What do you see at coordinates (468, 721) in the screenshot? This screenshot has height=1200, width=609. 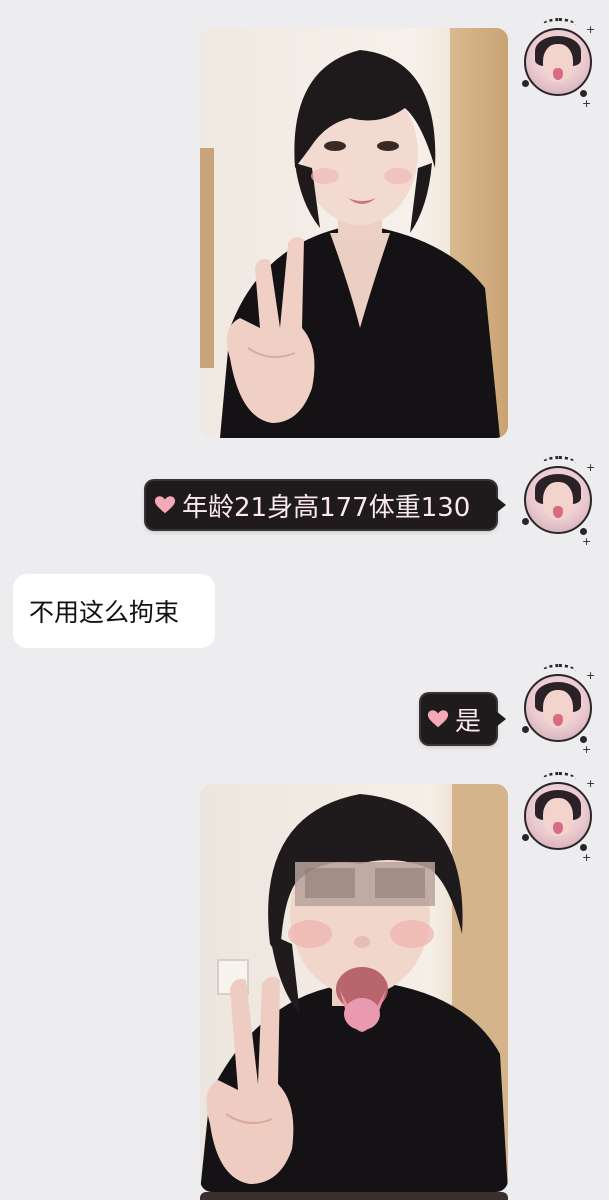 I see `message-text: 是` at bounding box center [468, 721].